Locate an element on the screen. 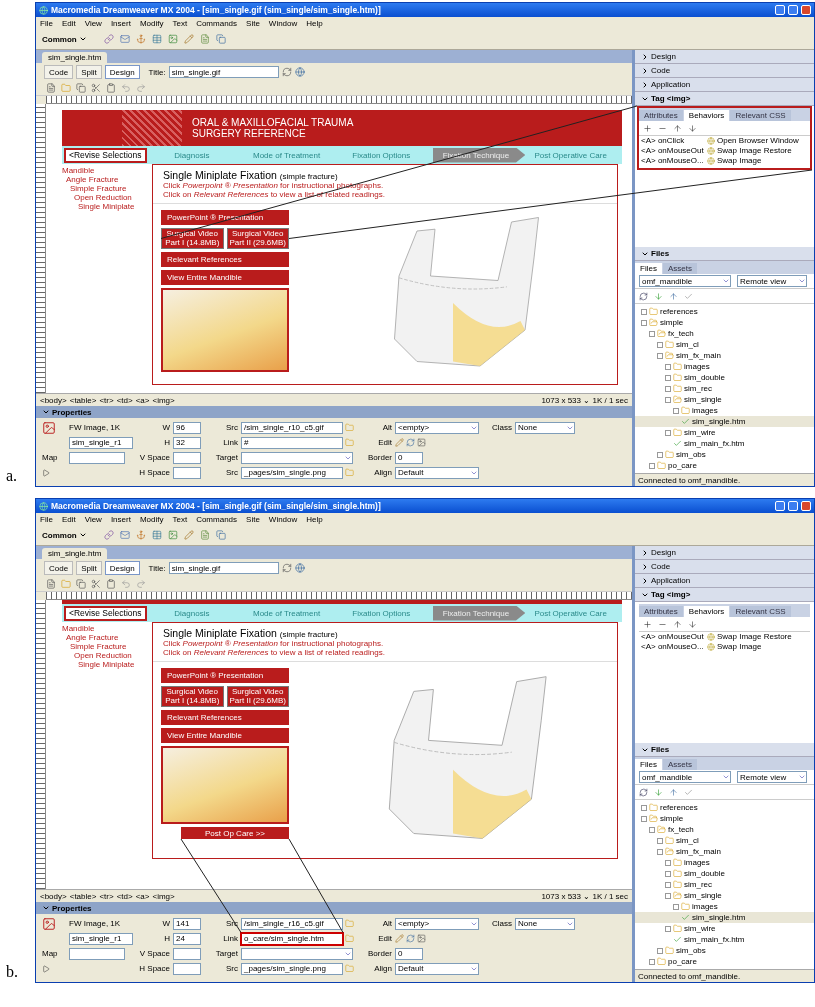  menu-item: Site is located at coordinates (253, 23).